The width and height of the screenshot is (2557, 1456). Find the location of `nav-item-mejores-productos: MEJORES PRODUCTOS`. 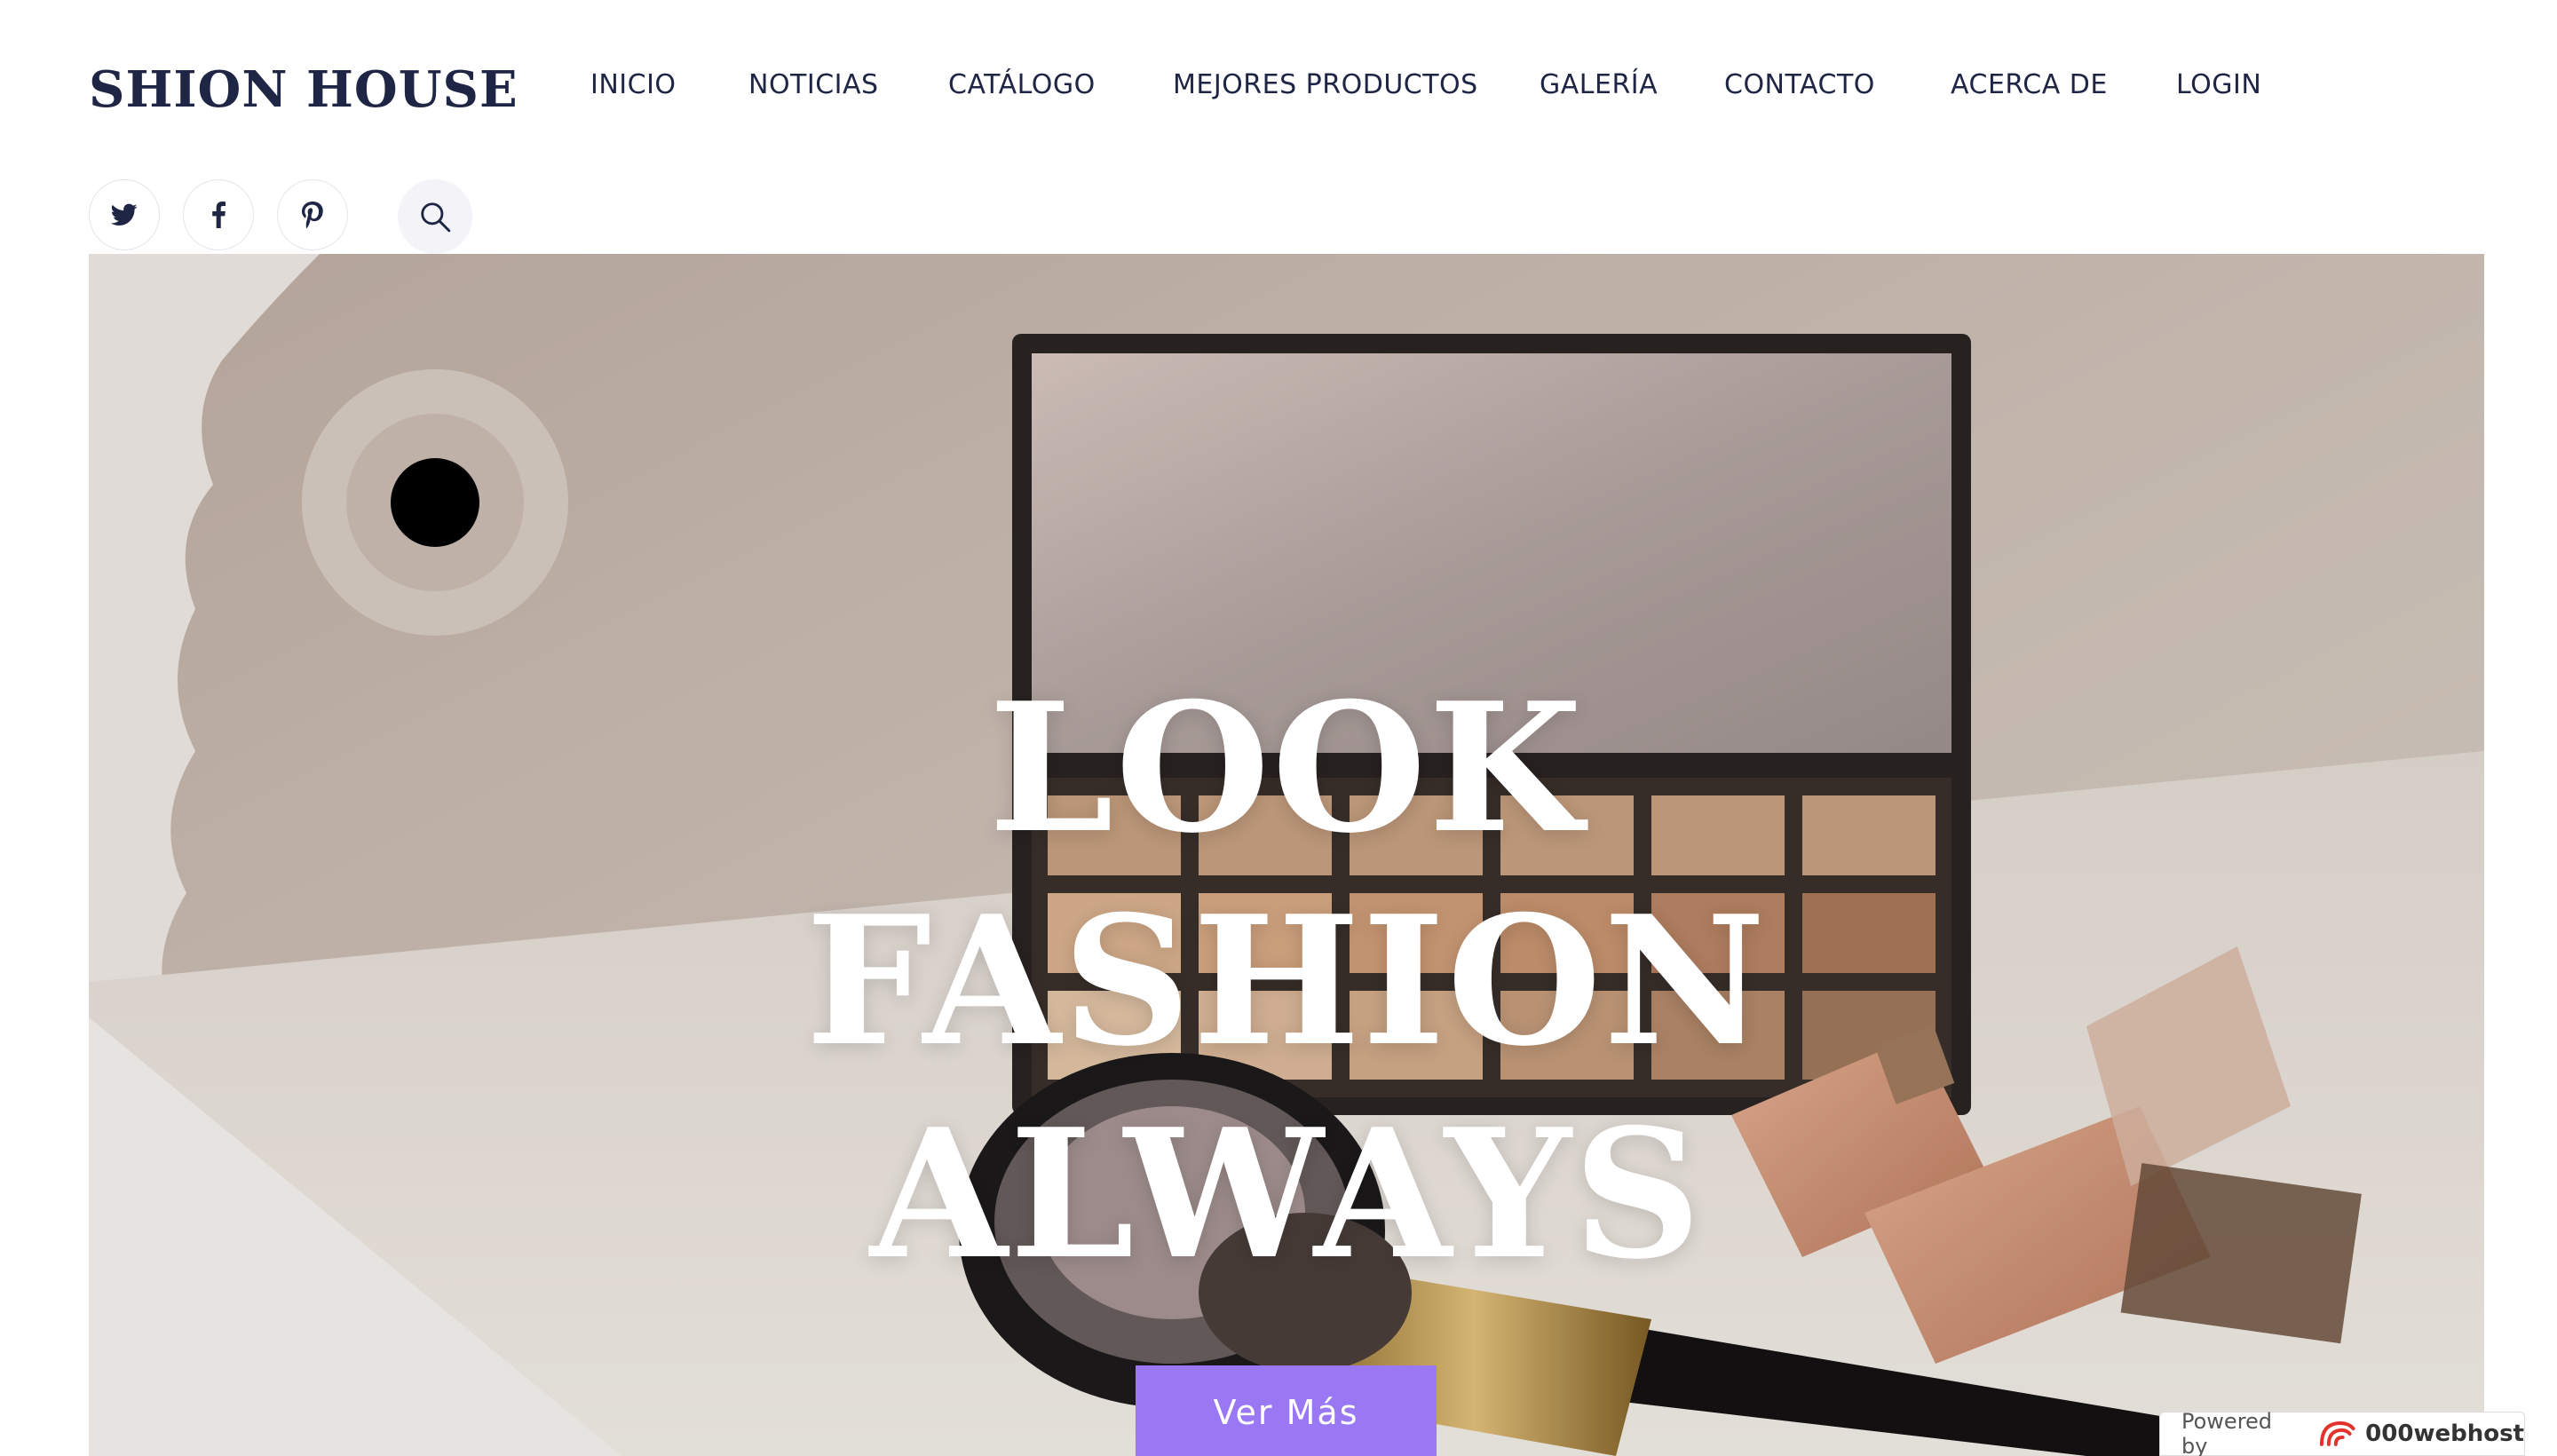

nav-item-mejores-productos: MEJORES PRODUCTOS is located at coordinates (1325, 84).